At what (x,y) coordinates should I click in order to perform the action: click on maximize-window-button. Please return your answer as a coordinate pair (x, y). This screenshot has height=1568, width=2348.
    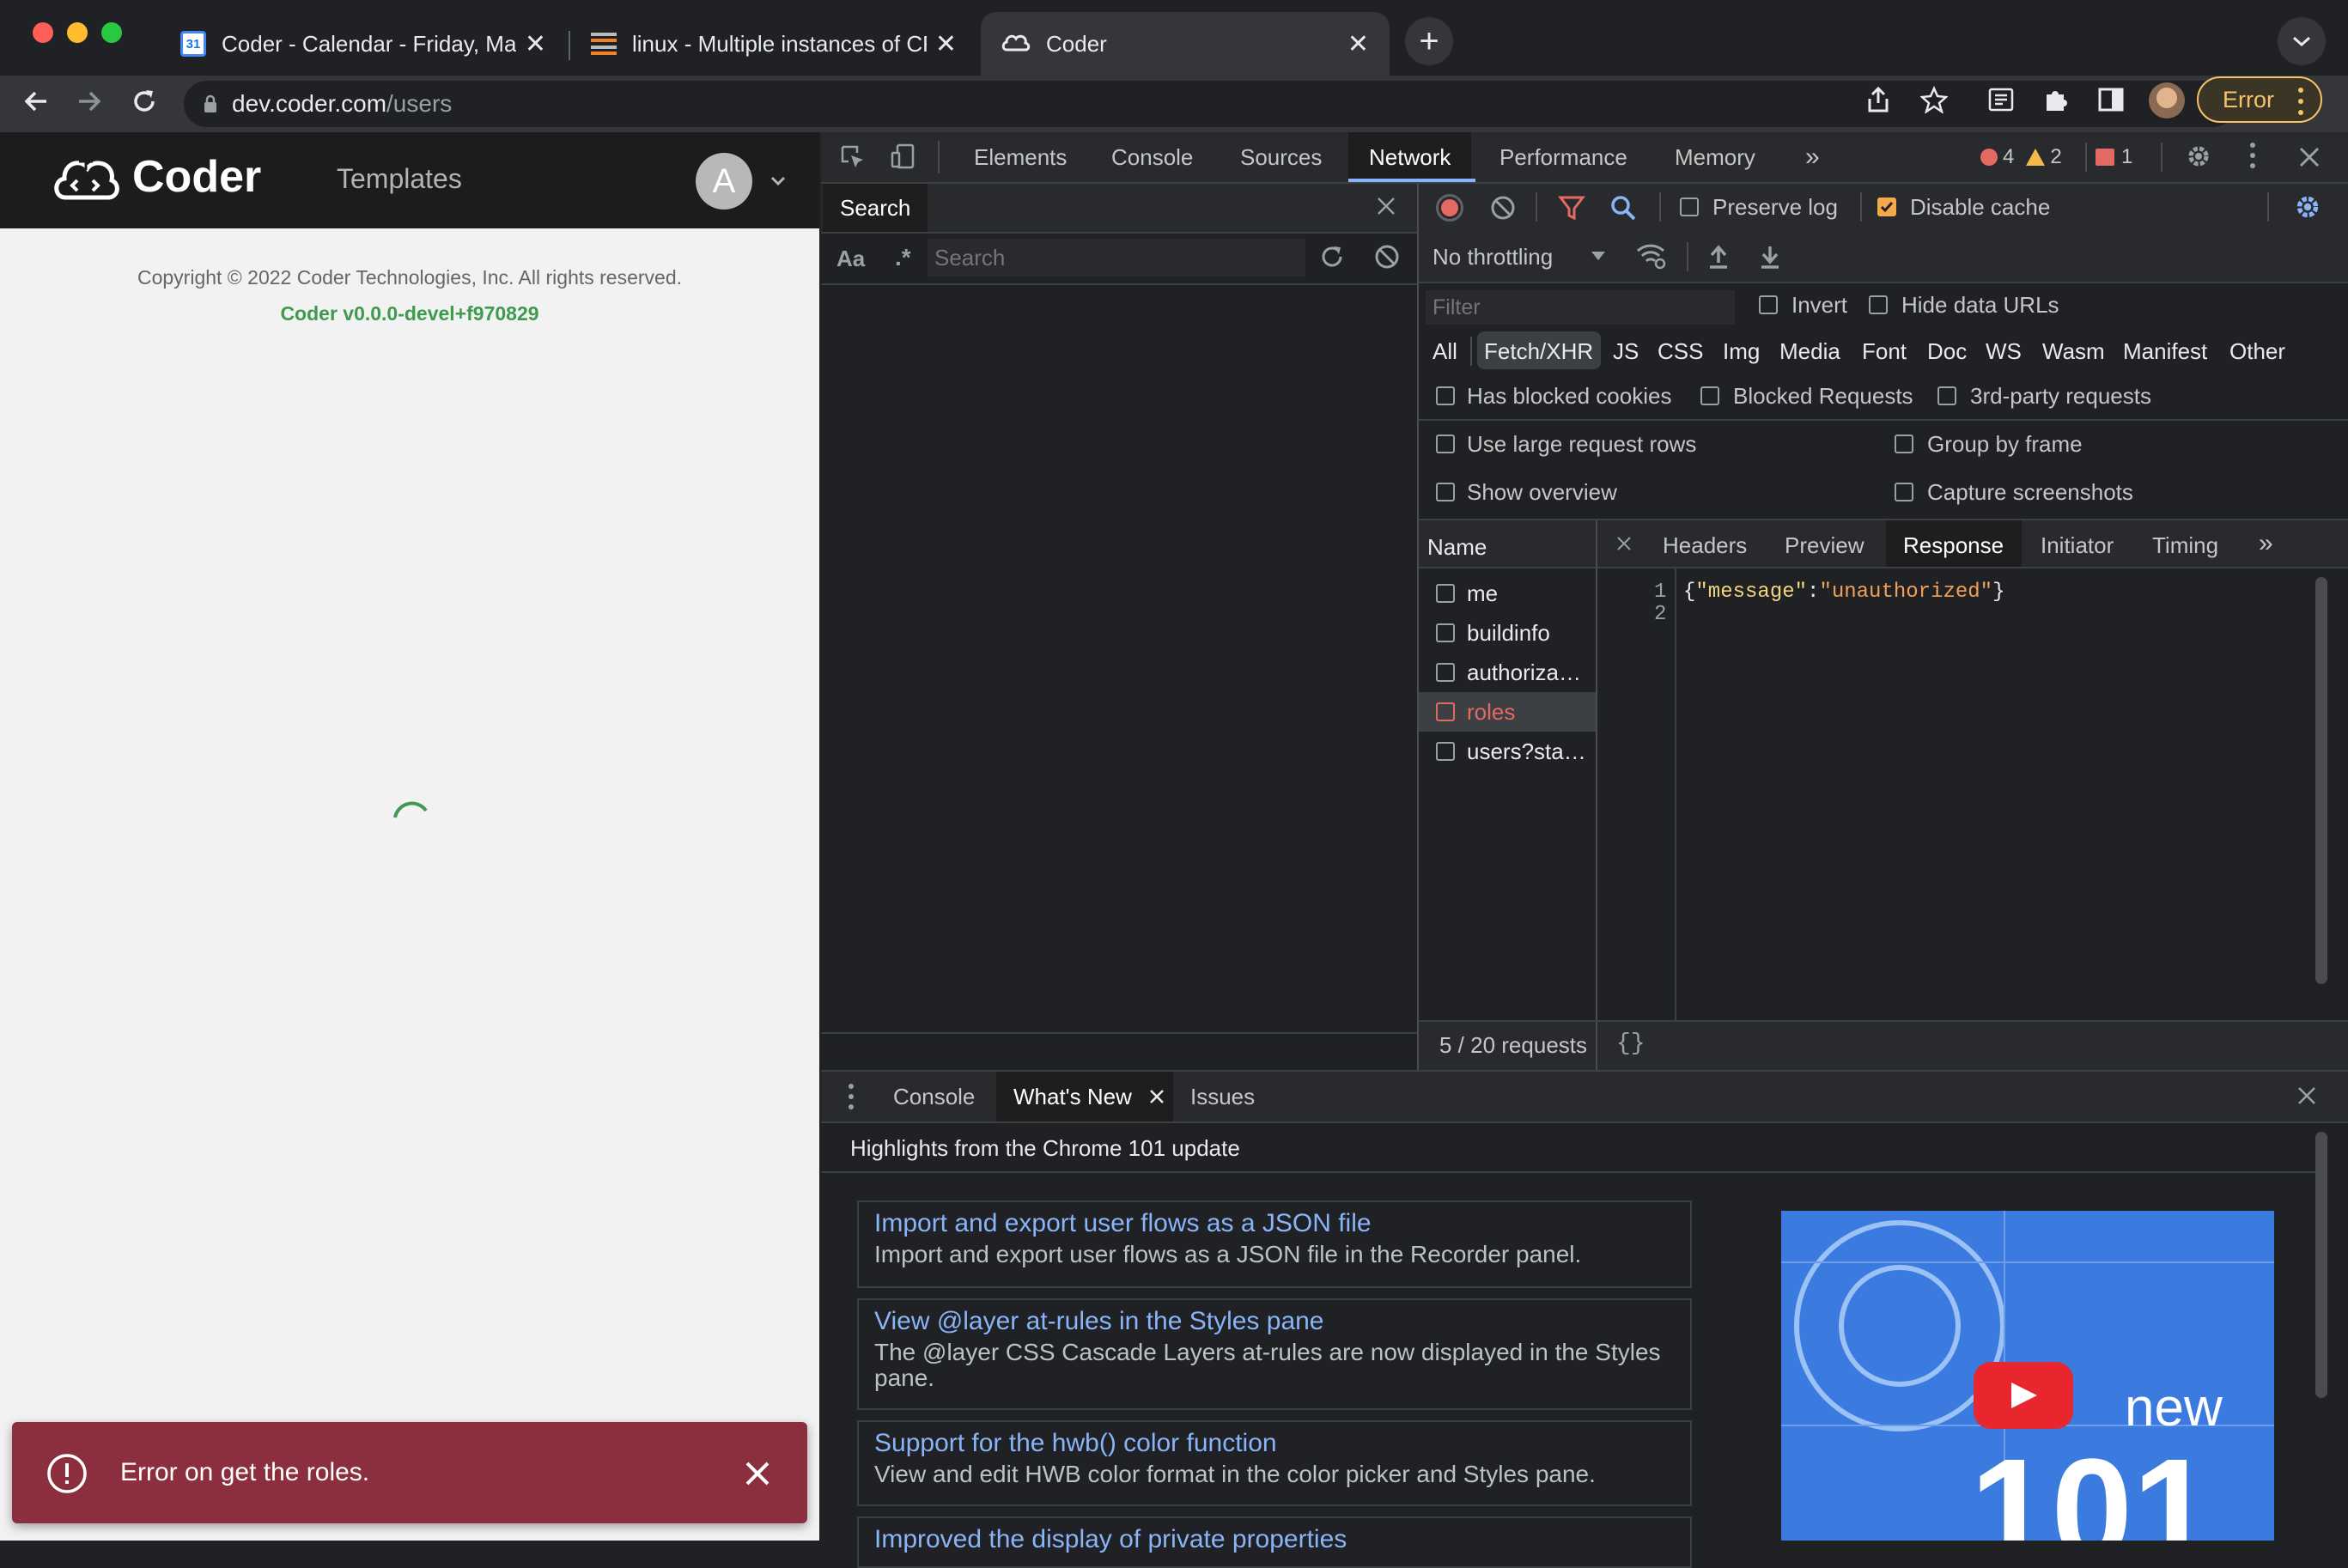
    Looking at the image, I should click on (112, 32).